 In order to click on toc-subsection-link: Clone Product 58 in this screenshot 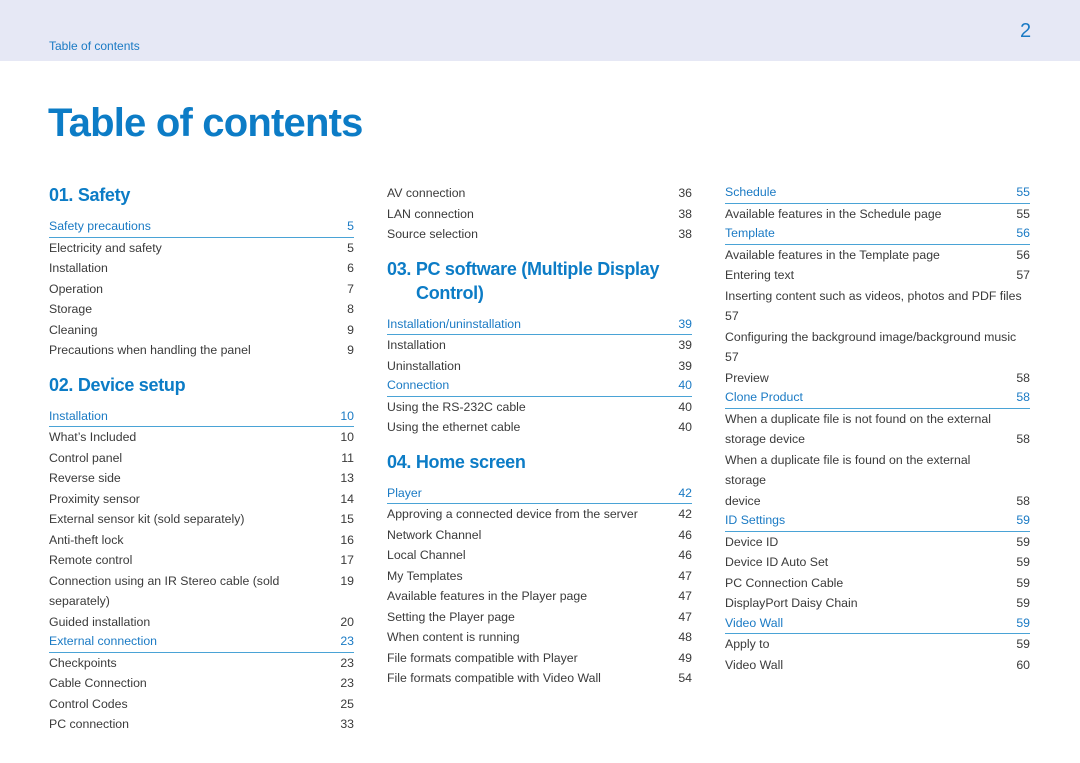, I will do `click(877, 398)`.